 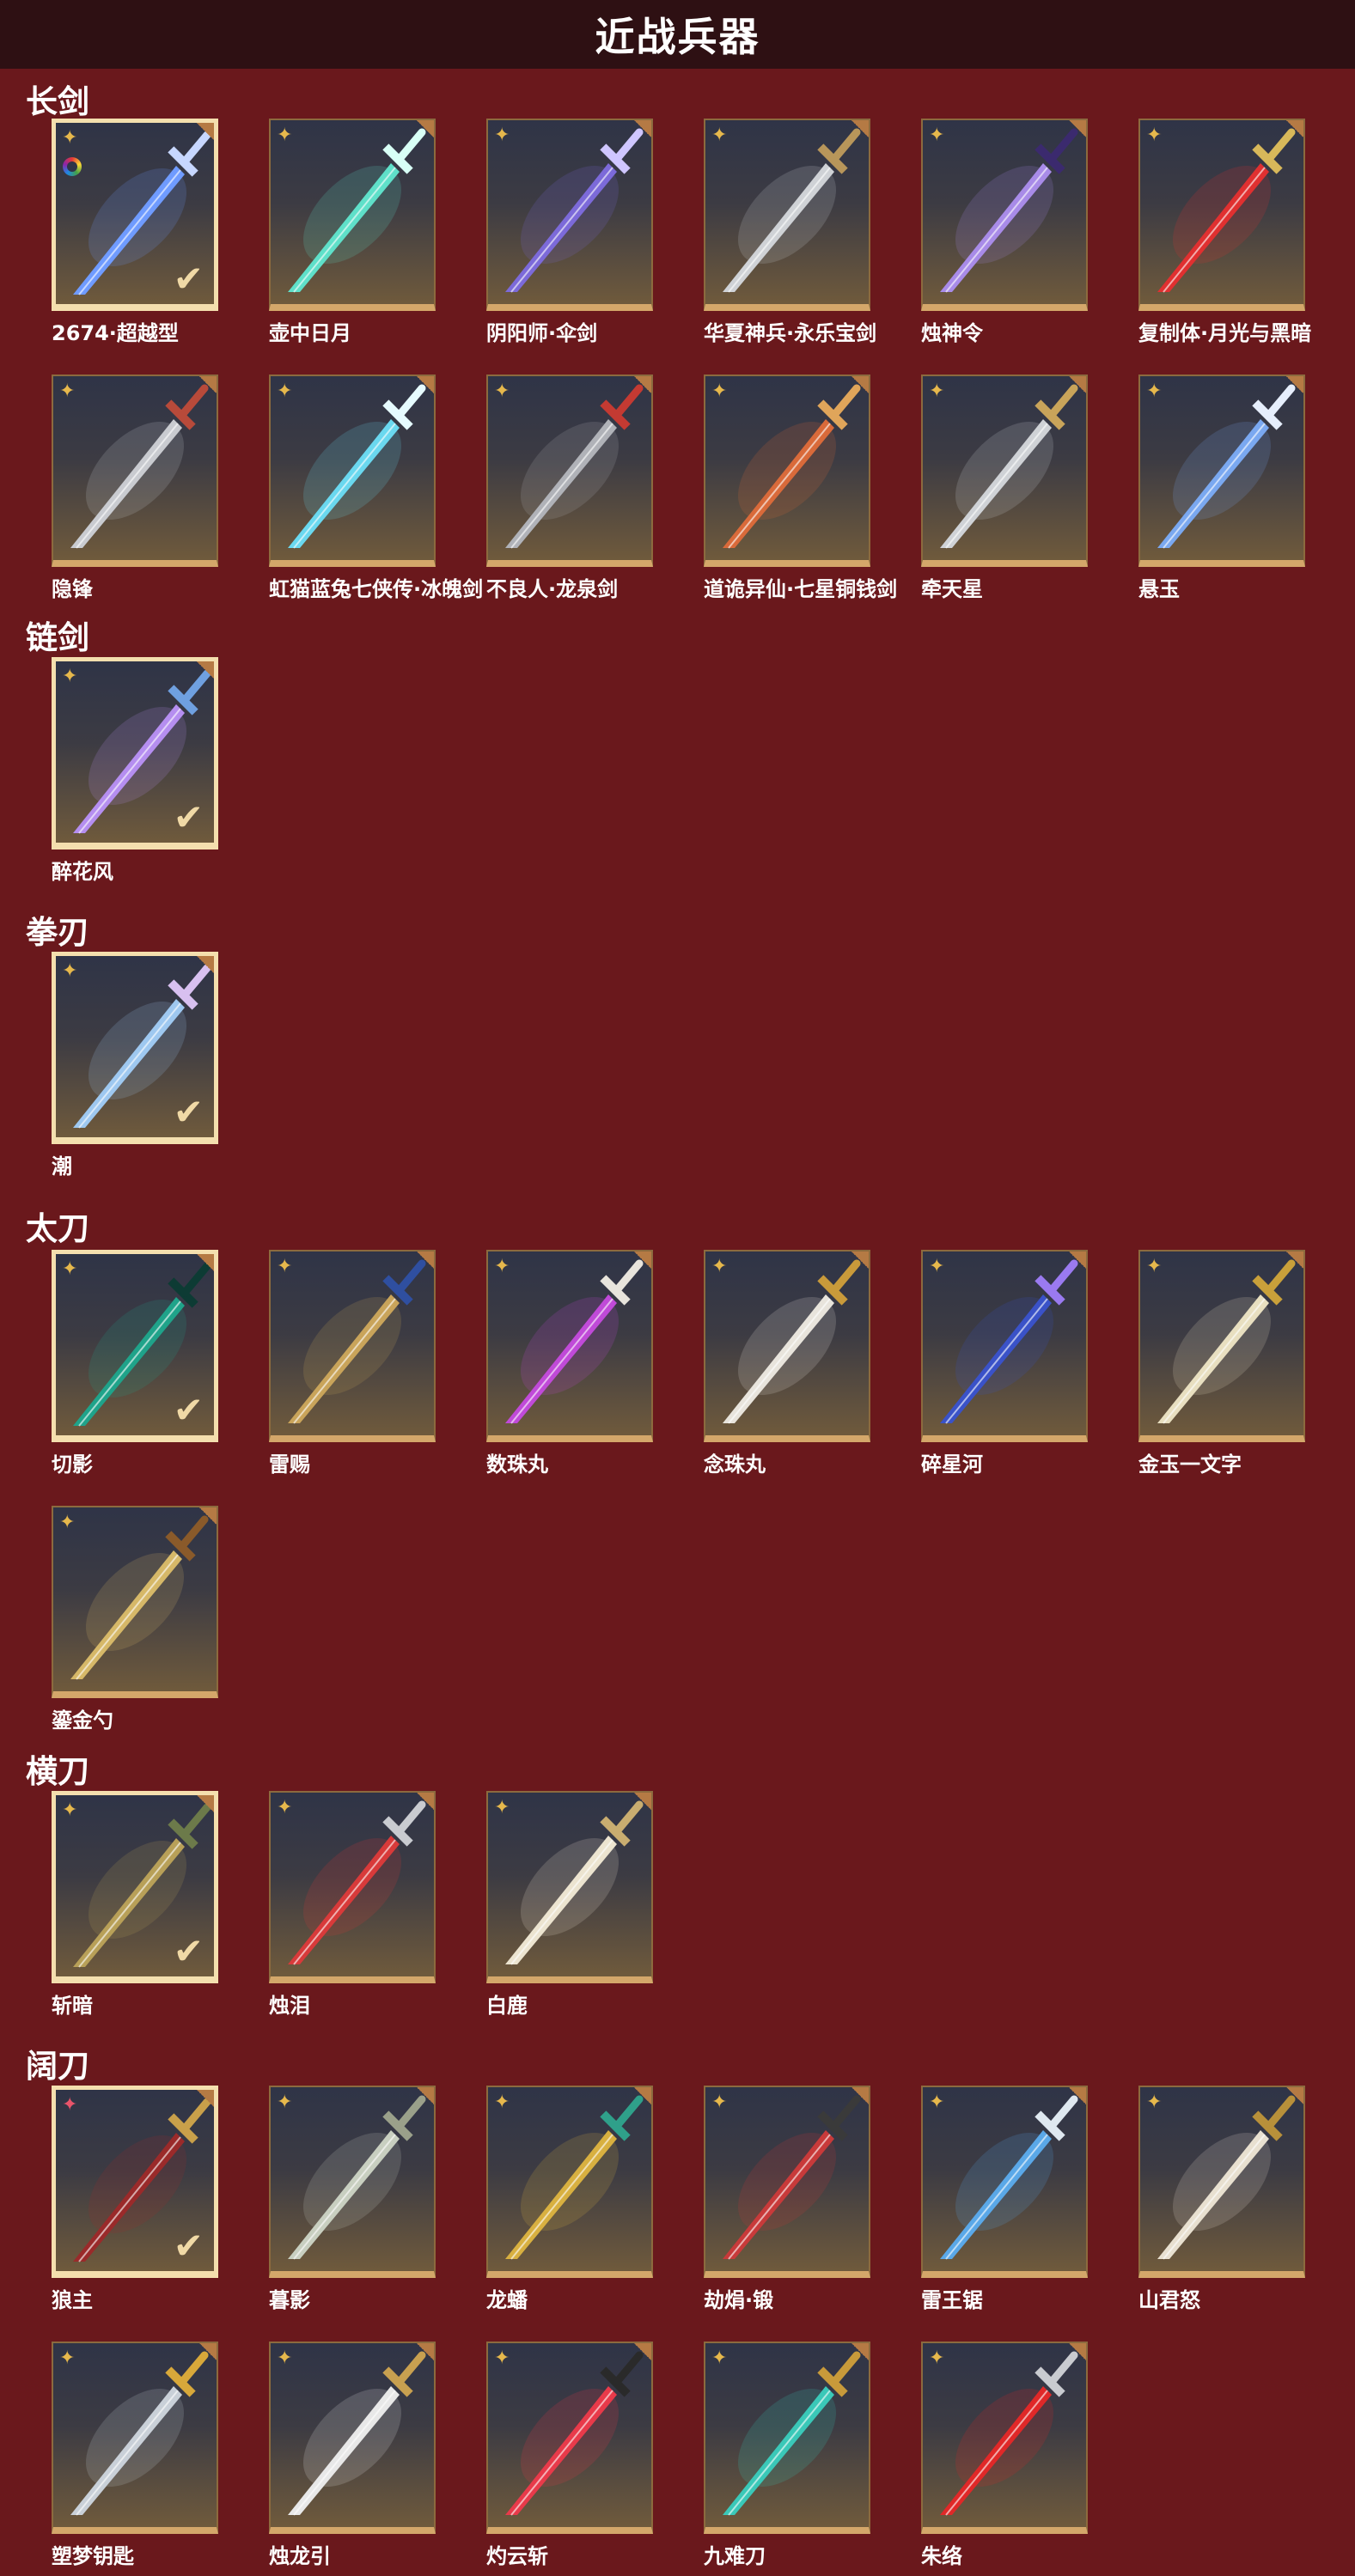 What do you see at coordinates (517, 2556) in the screenshot?
I see `weapon-name: 灼云斩` at bounding box center [517, 2556].